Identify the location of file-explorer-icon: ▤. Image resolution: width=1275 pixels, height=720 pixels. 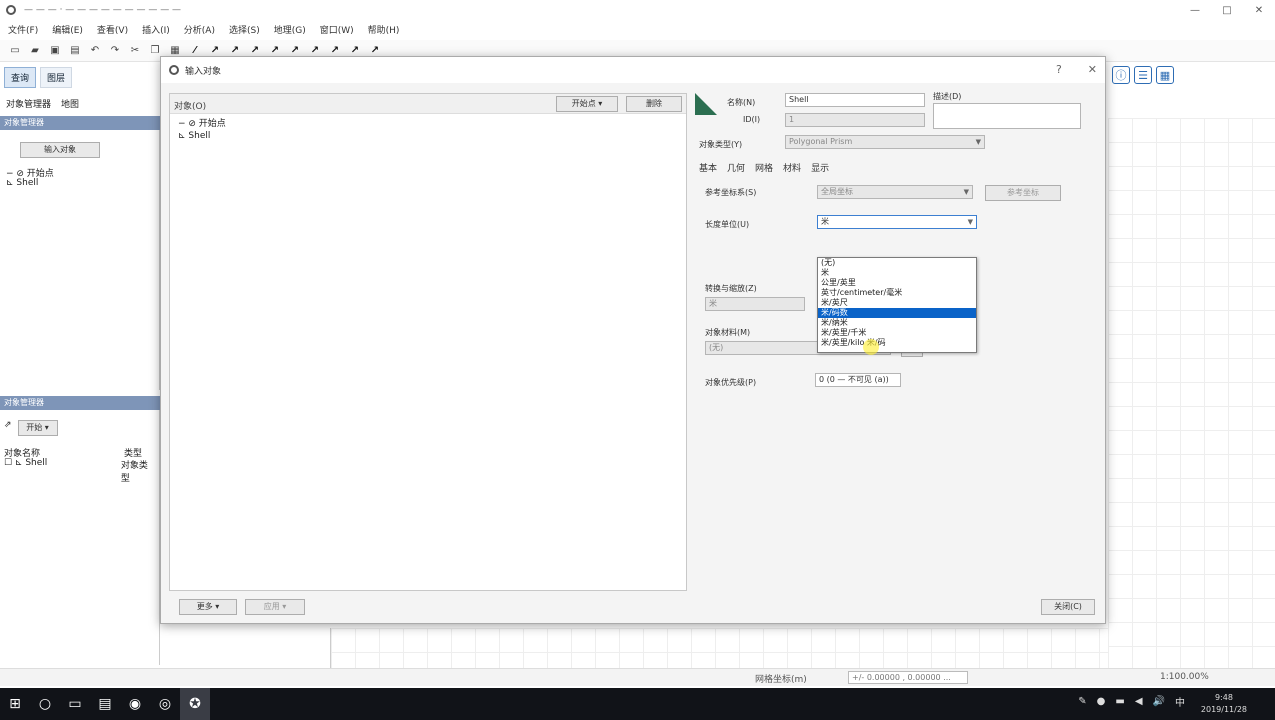
(105, 704).